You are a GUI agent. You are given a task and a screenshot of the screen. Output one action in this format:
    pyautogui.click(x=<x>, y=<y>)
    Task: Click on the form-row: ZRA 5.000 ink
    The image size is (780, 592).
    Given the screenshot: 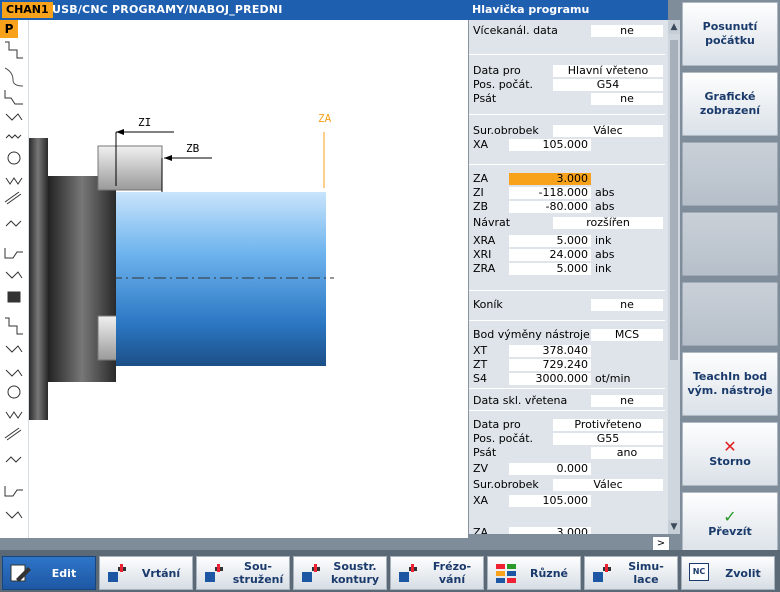 What is the action you would take?
    pyautogui.click(x=568, y=269)
    